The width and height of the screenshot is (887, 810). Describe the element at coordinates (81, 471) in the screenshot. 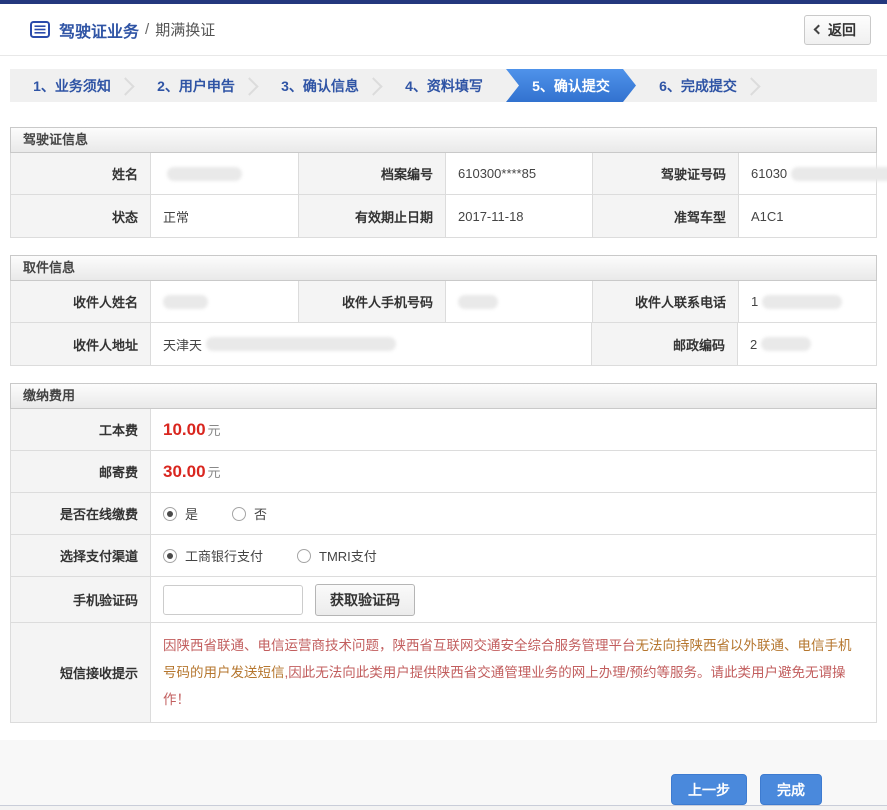

I see `mailing-fee-label: 邮寄费` at that location.